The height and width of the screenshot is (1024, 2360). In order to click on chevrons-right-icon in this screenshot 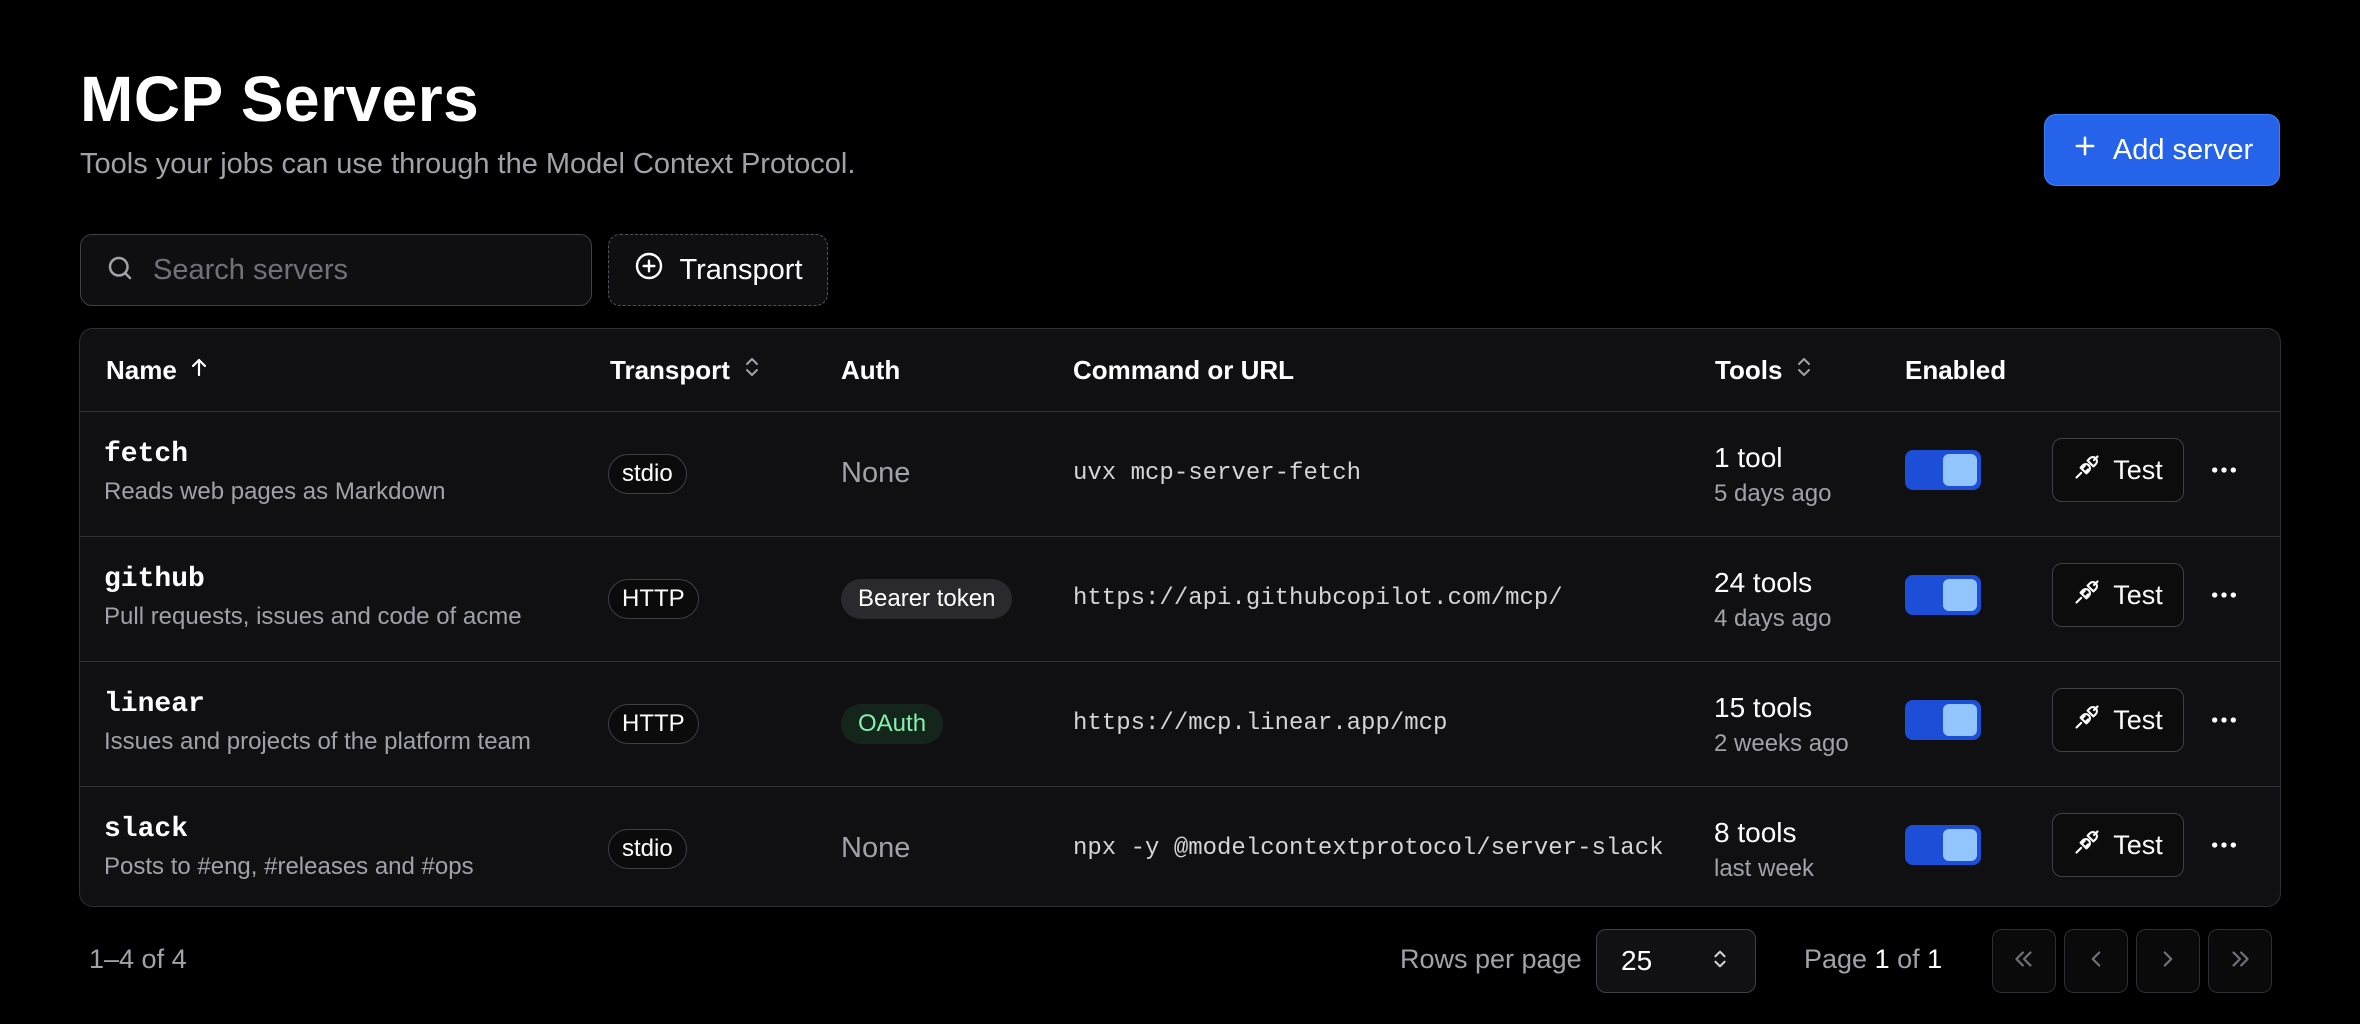, I will do `click(2240, 961)`.